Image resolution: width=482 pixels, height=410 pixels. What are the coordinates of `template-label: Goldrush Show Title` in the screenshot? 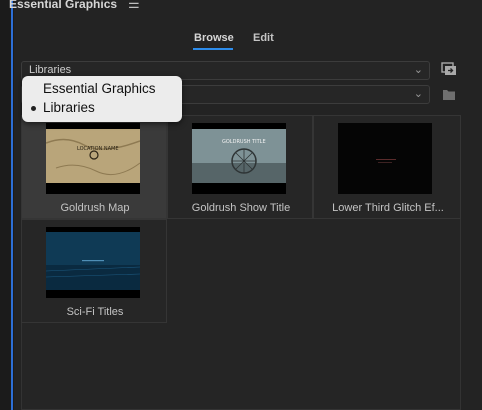 It's located at (241, 208).